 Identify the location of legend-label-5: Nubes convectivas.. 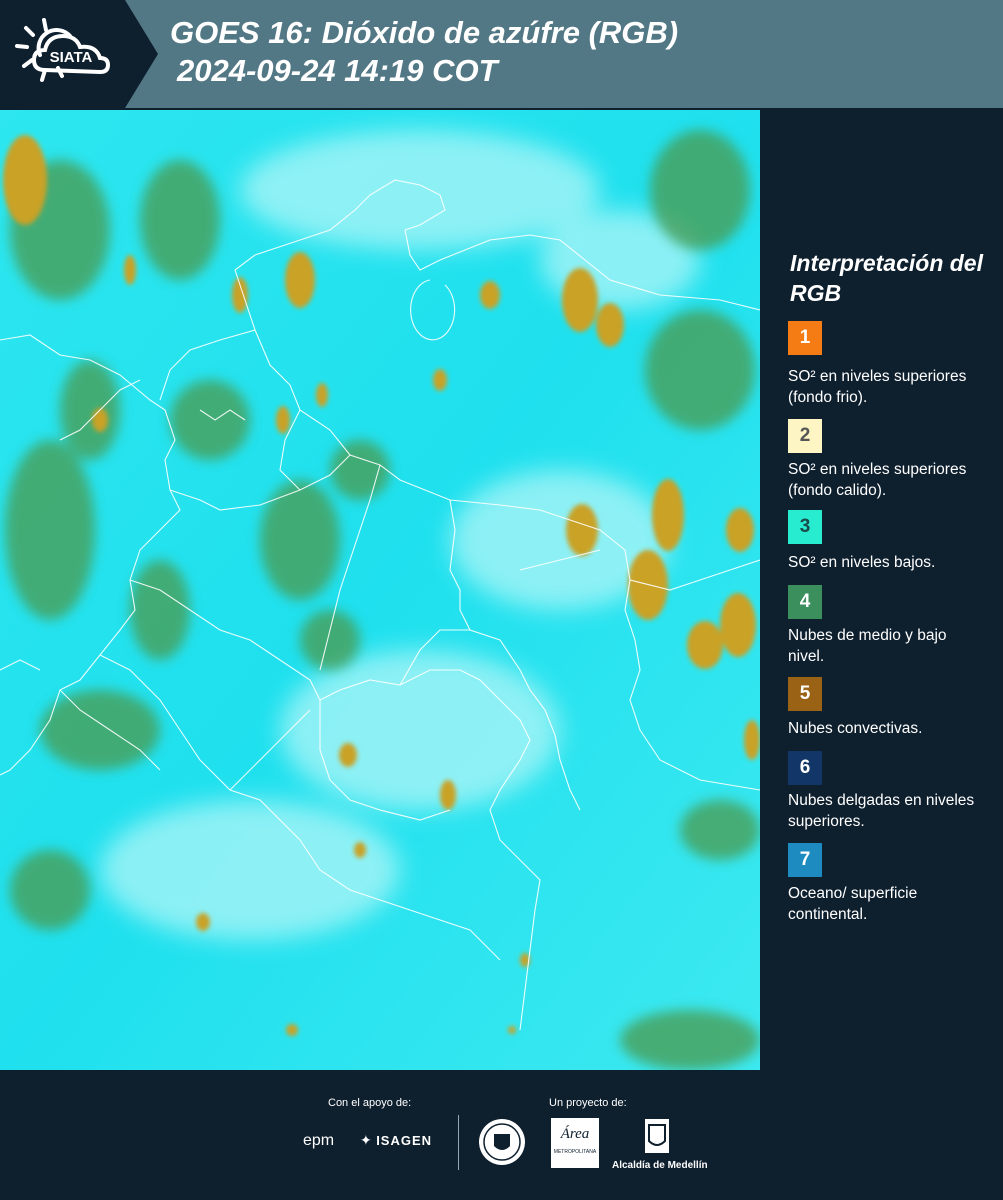
(855, 728).